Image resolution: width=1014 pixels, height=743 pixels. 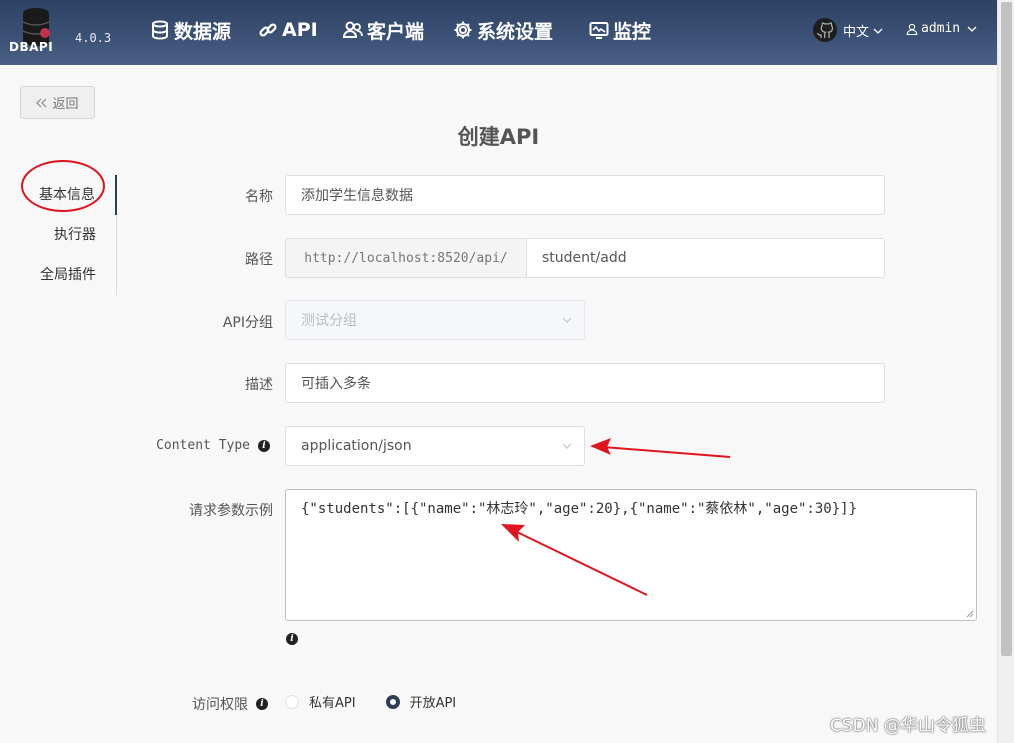 What do you see at coordinates (585, 195) in the screenshot?
I see `name-input: 添加学生信息数据` at bounding box center [585, 195].